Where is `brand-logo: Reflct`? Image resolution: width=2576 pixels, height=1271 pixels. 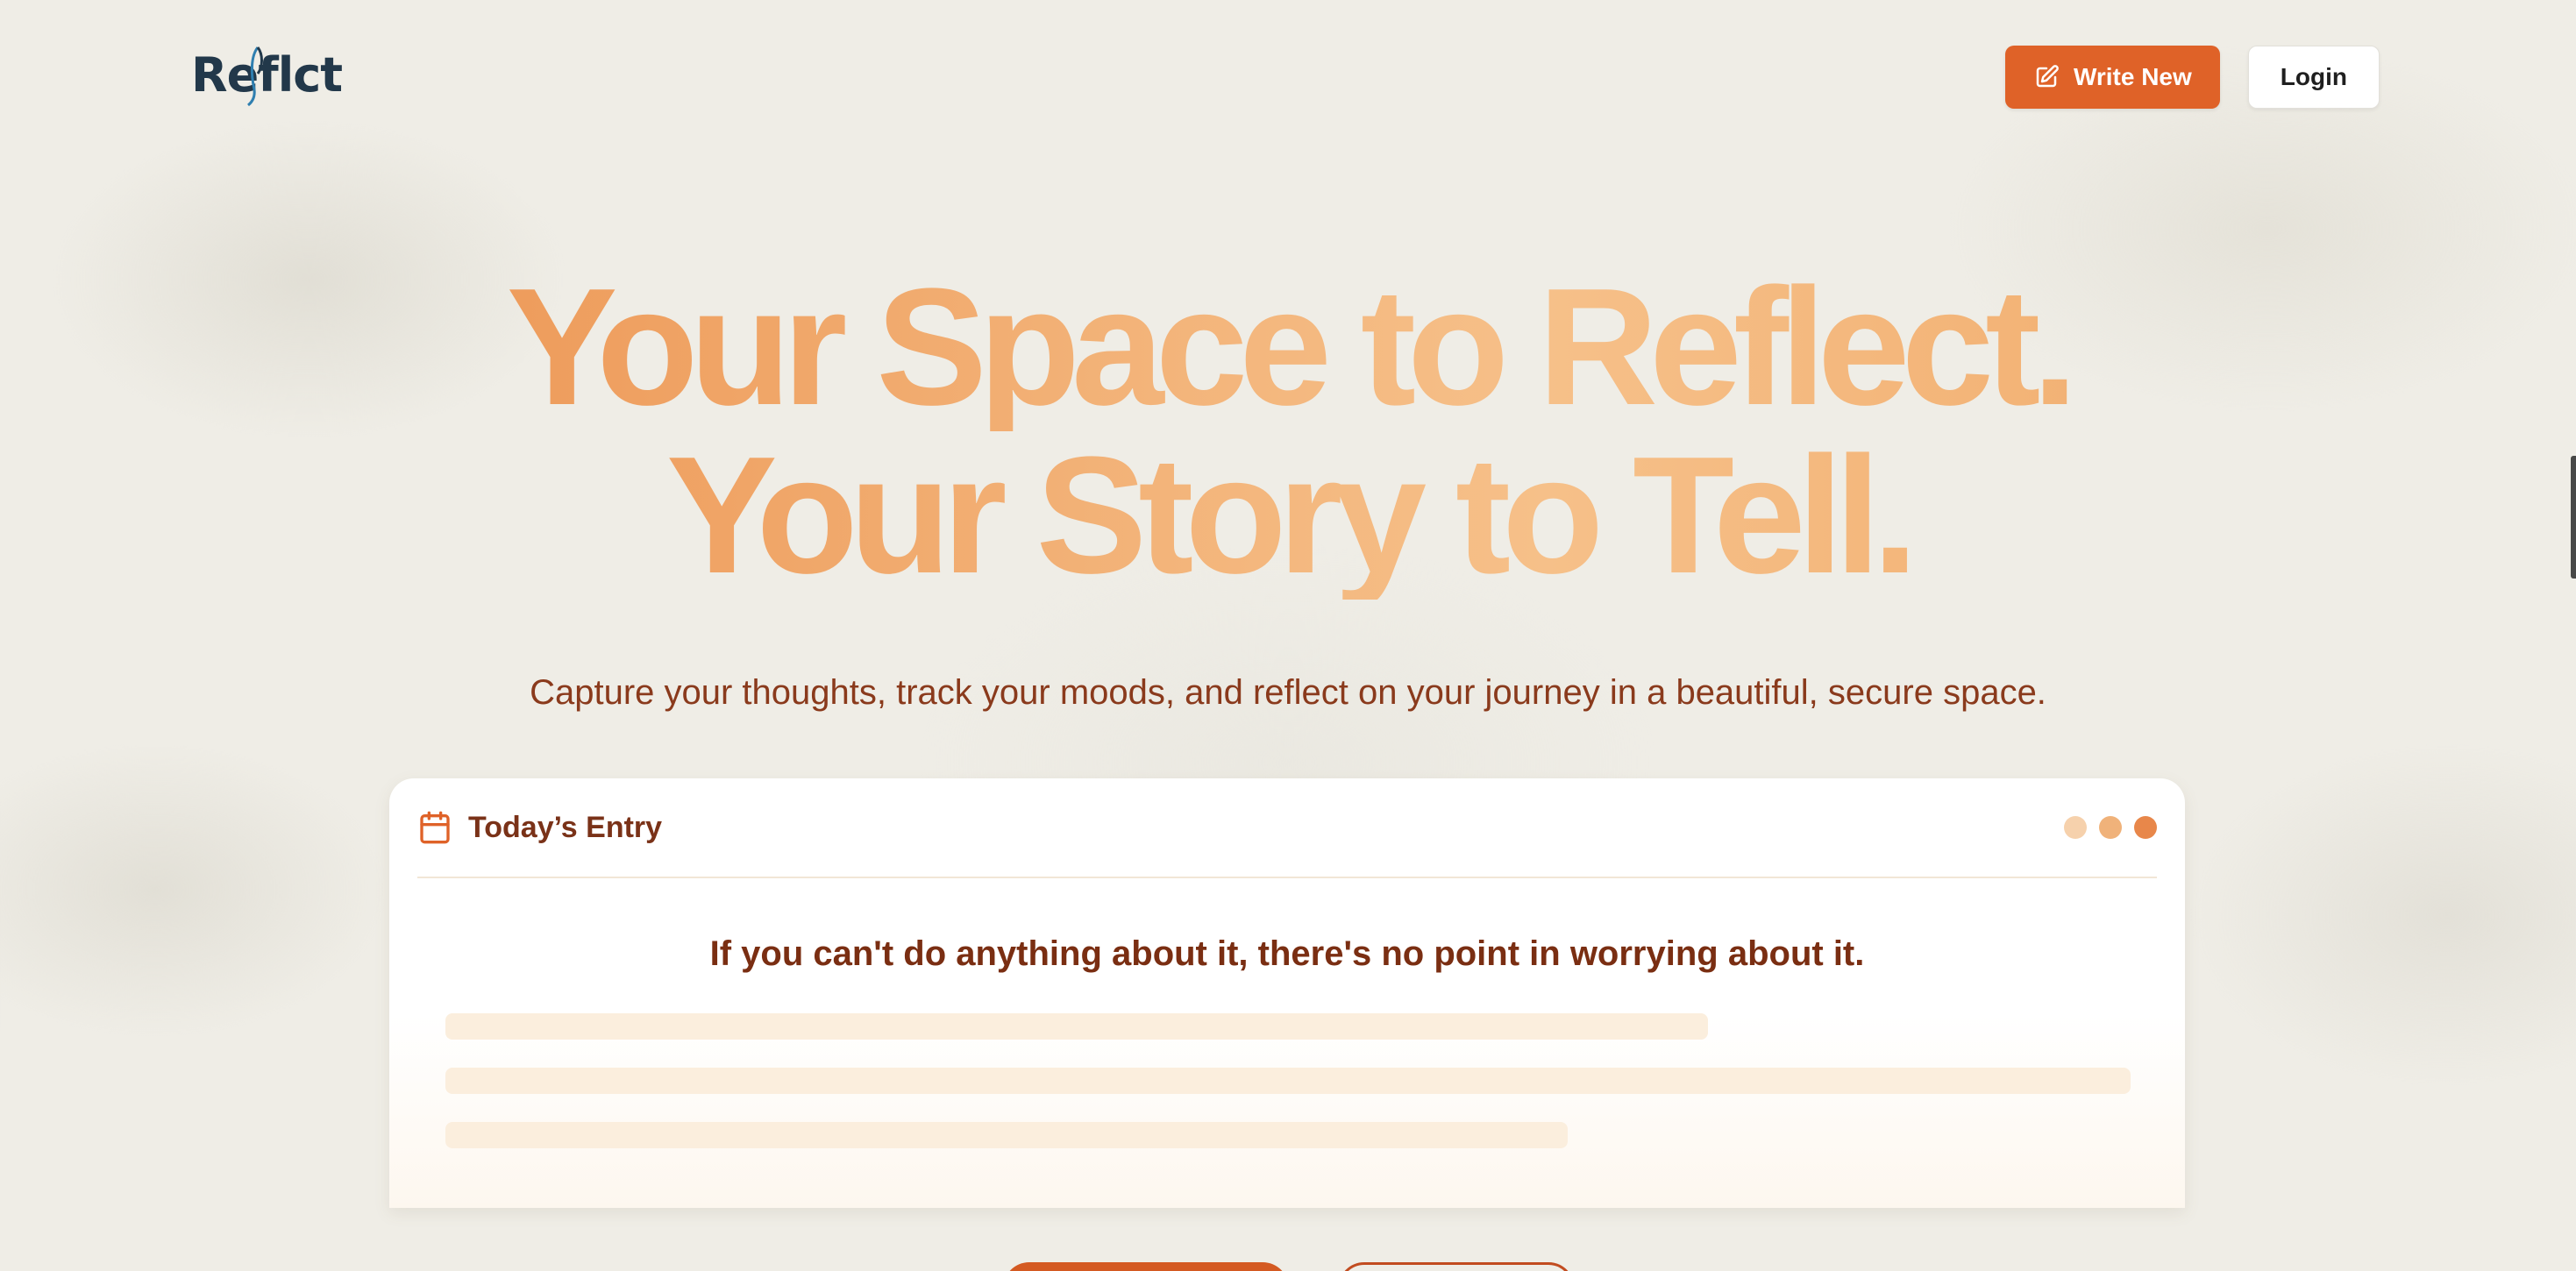
brand-logo: Reflct is located at coordinates (267, 74).